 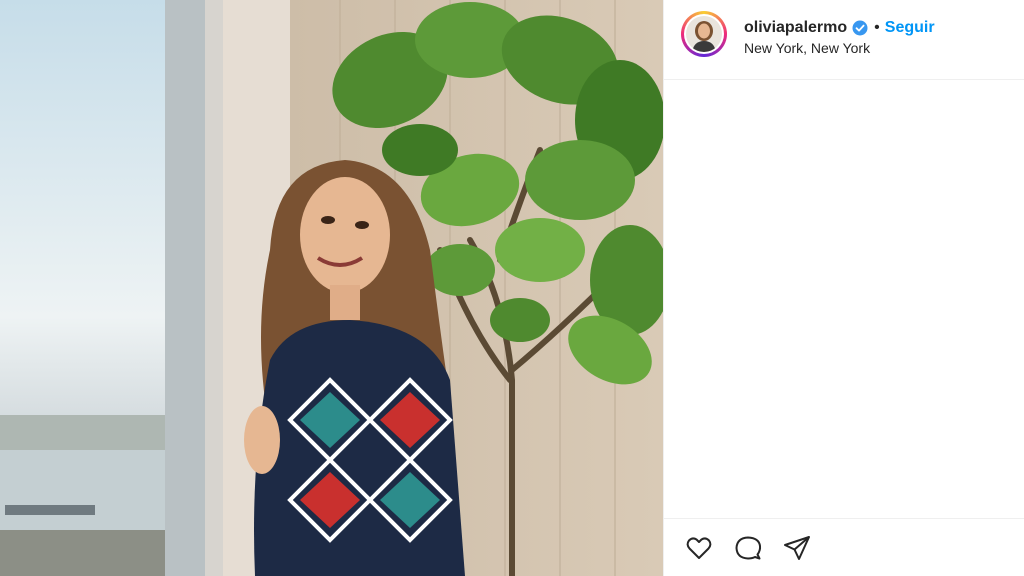 What do you see at coordinates (860, 28) in the screenshot?
I see `verified-badge-icon` at bounding box center [860, 28].